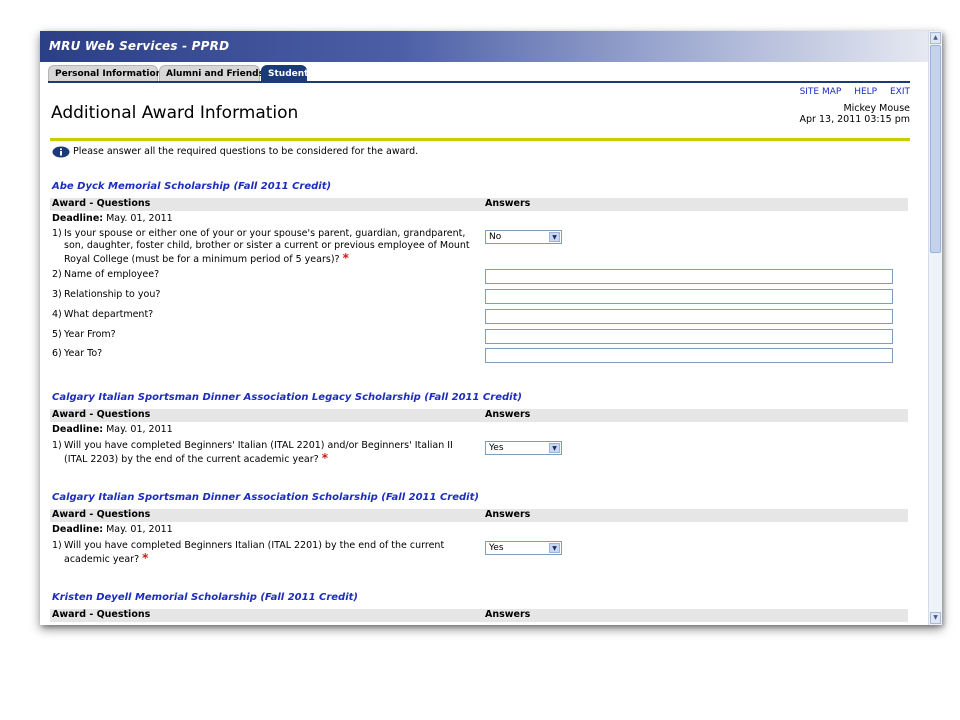 Image resolution: width=960 pixels, height=720 pixels. Describe the element at coordinates (83, 353) in the screenshot. I see `question-text: Year To?` at that location.